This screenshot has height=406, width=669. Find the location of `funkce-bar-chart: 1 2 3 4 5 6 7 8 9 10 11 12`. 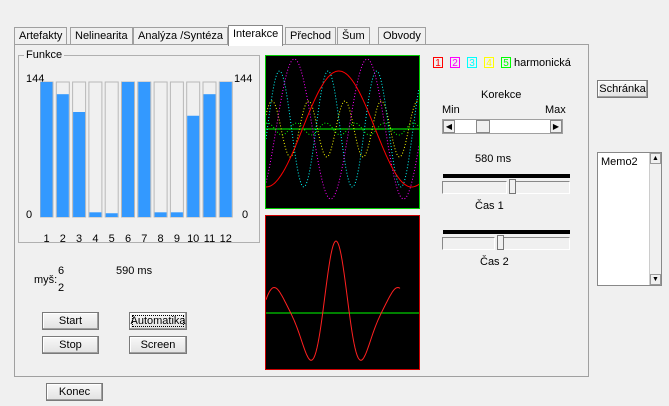

funkce-bar-chart: 1 2 3 4 5 6 7 8 9 10 11 12 is located at coordinates (139, 163).